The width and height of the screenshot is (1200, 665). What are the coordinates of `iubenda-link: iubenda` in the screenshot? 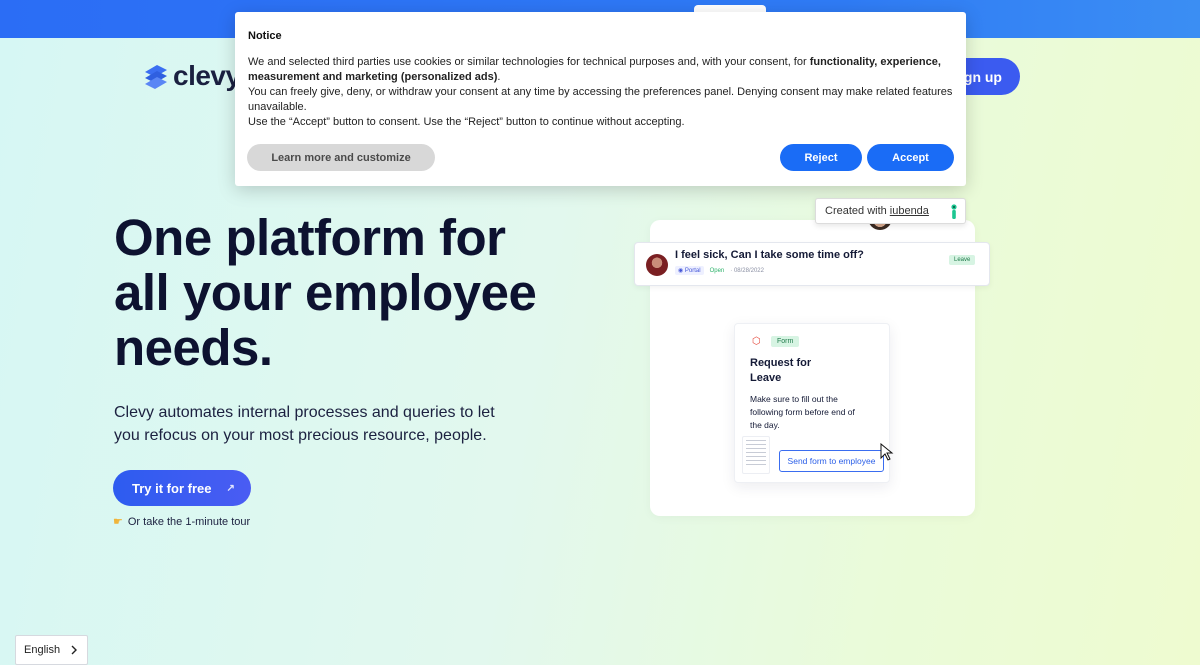 It's located at (909, 211).